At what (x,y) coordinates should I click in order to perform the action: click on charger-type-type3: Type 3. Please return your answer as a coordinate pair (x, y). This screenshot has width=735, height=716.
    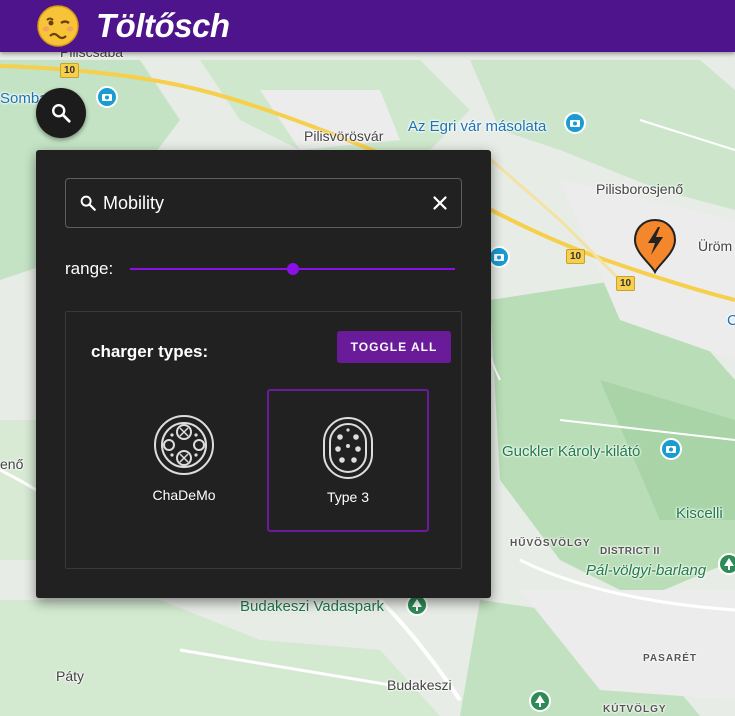
    Looking at the image, I should click on (348, 460).